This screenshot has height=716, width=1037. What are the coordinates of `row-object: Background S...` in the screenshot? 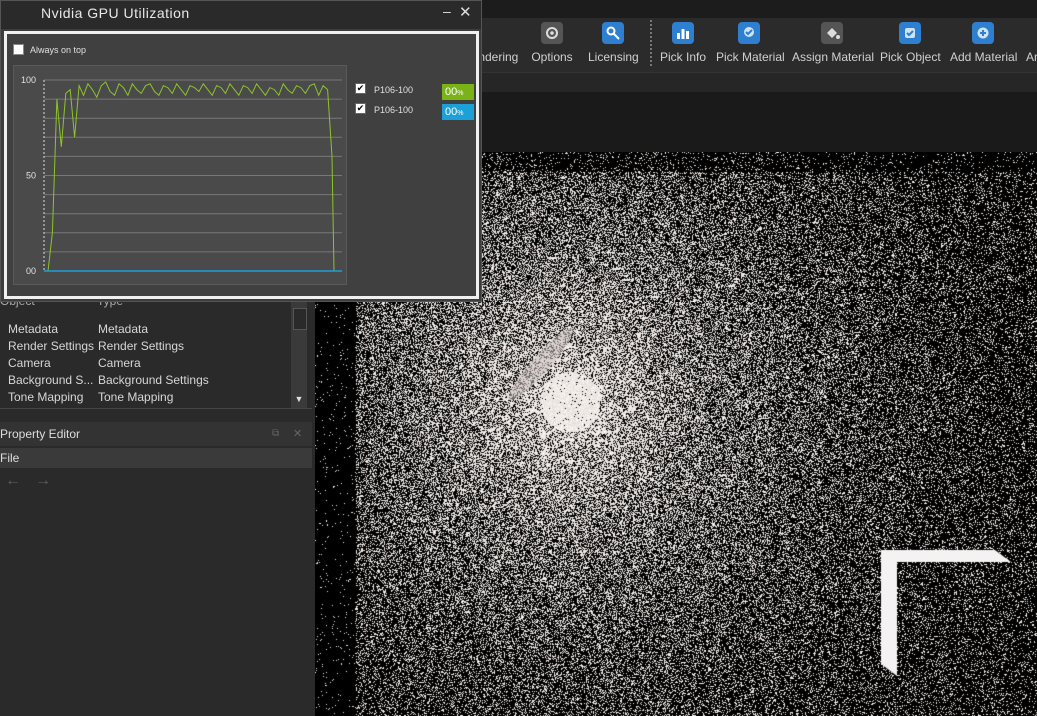 It's located at (51, 380).